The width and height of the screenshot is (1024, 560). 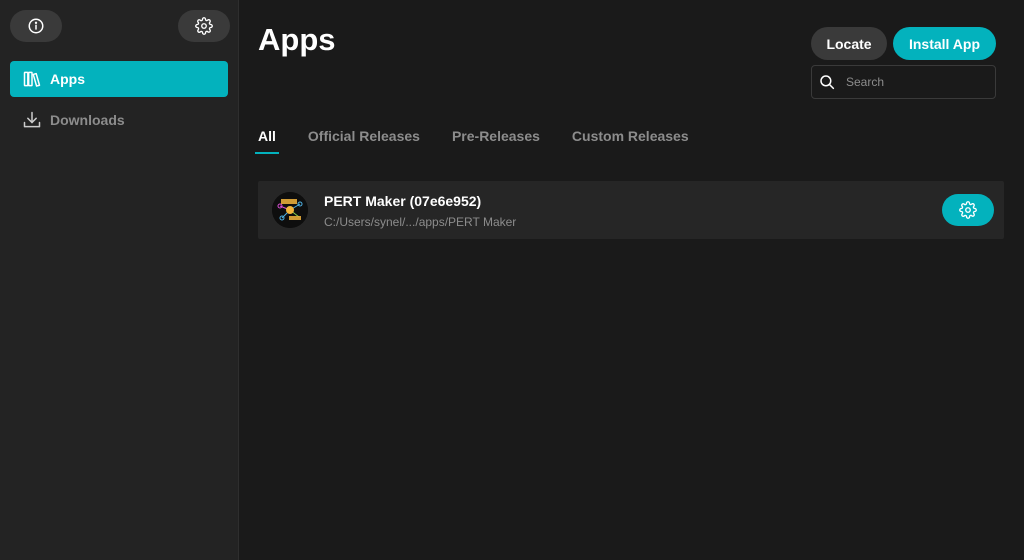 I want to click on app-name: PERT Maker (07e6e952), so click(x=403, y=201).